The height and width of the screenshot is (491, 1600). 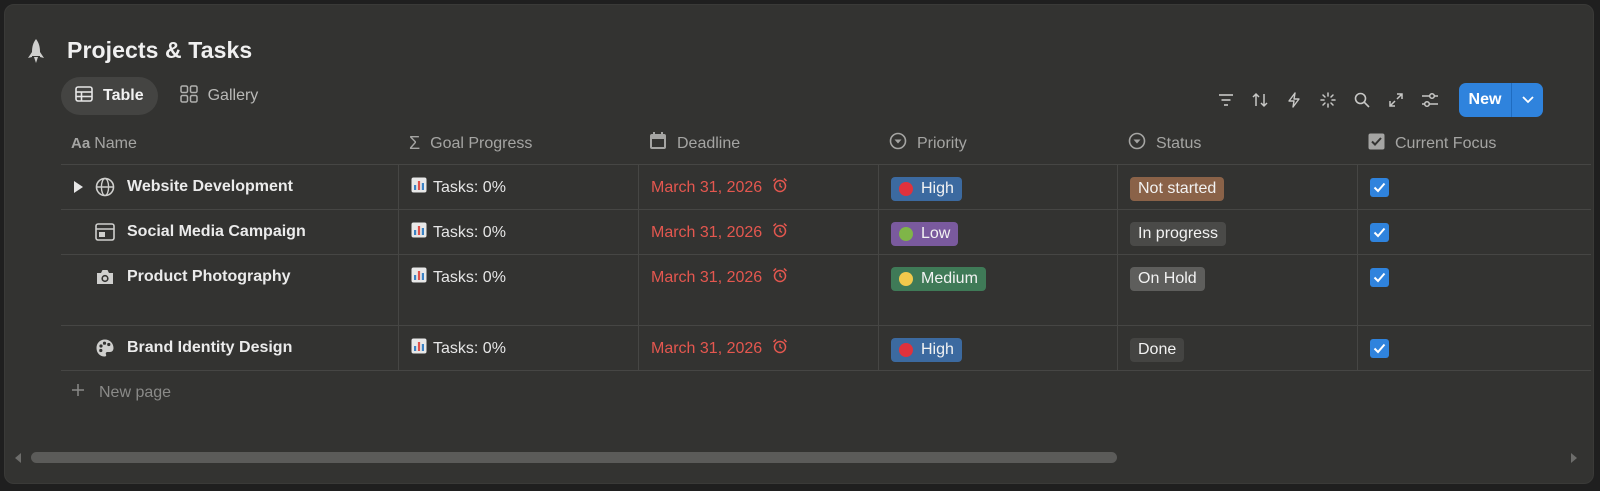 I want to click on automation-icon, so click(x=1294, y=100).